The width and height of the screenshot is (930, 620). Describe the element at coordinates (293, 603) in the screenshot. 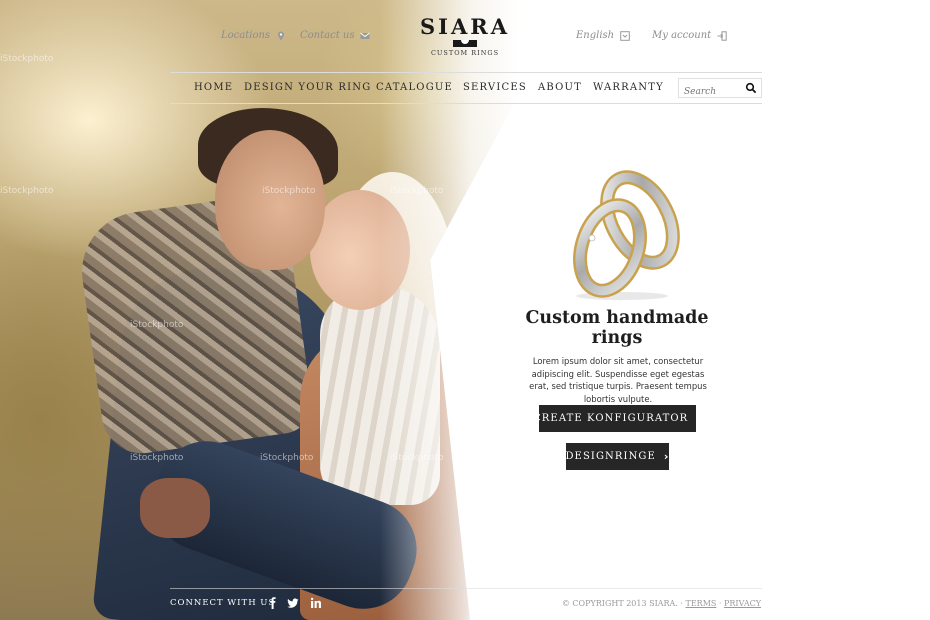

I see `twitter-icon` at that location.